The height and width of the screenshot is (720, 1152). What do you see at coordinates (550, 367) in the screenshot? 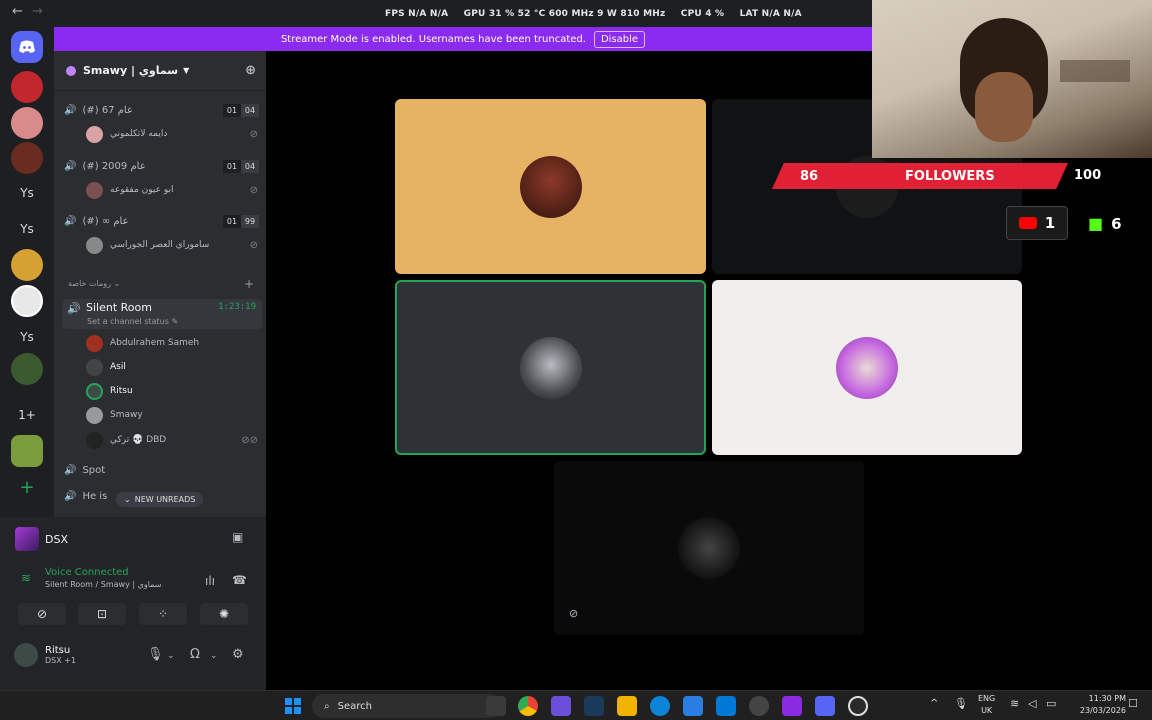
I see `participant-tile-speaking` at bounding box center [550, 367].